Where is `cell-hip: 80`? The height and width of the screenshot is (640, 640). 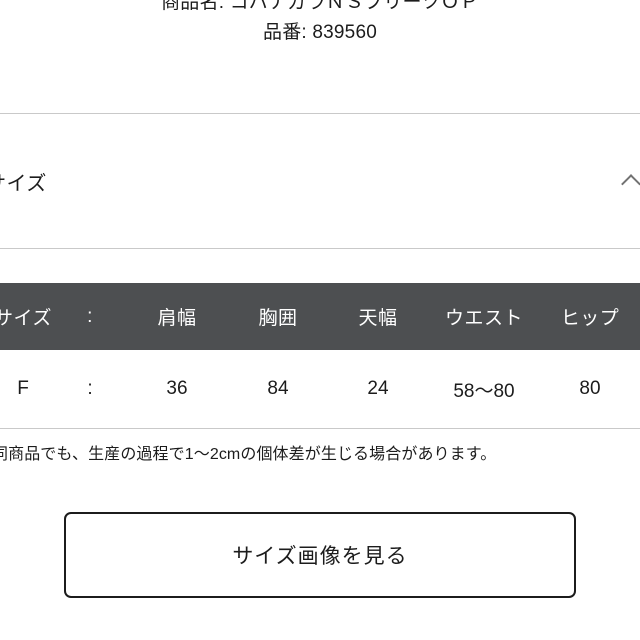
cell-hip: 80 is located at coordinates (590, 388).